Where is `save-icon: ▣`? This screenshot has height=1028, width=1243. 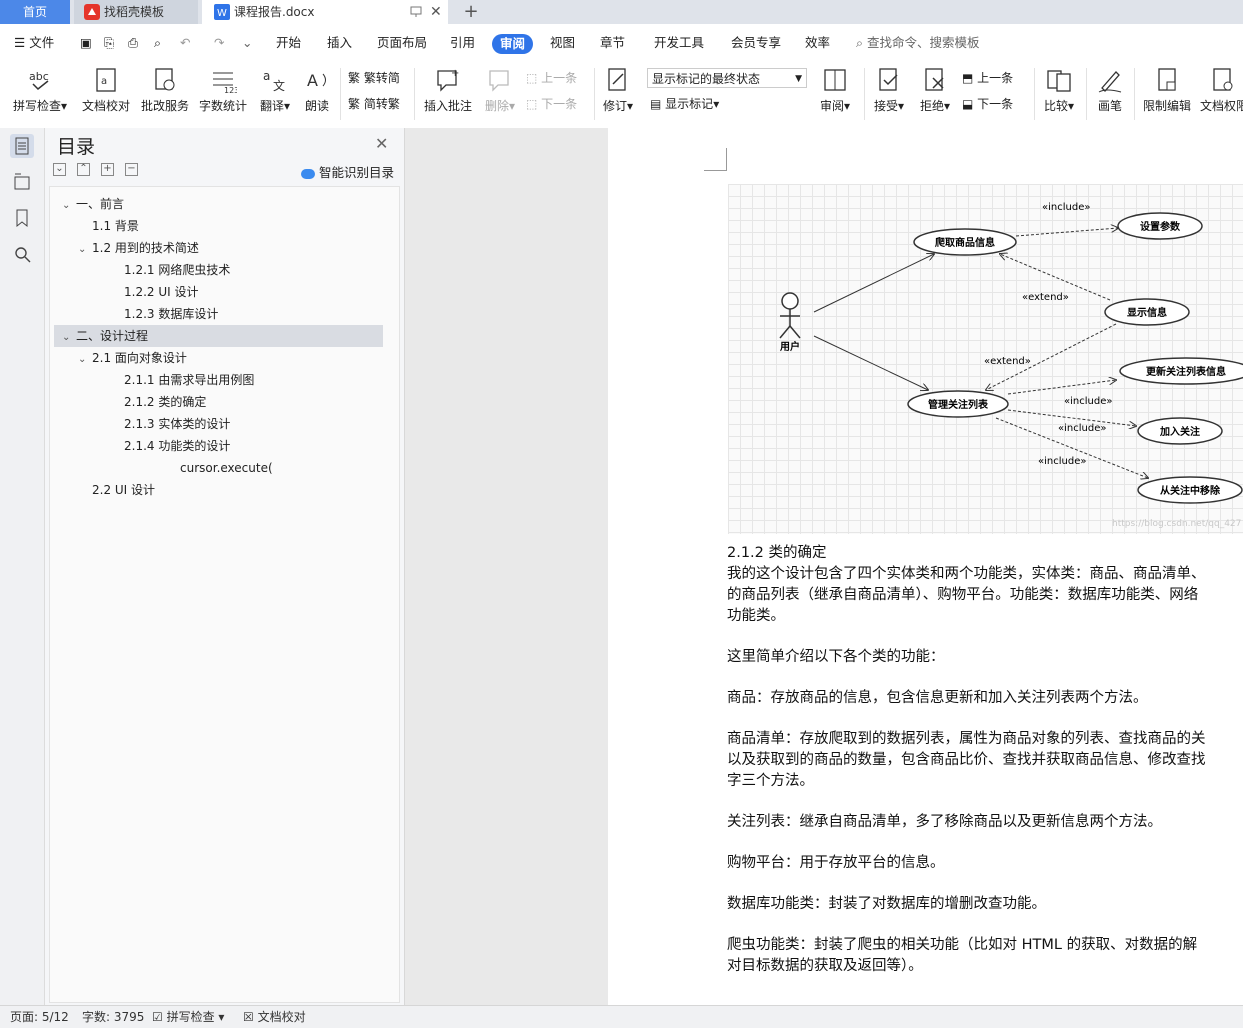
save-icon: ▣ is located at coordinates (86, 43).